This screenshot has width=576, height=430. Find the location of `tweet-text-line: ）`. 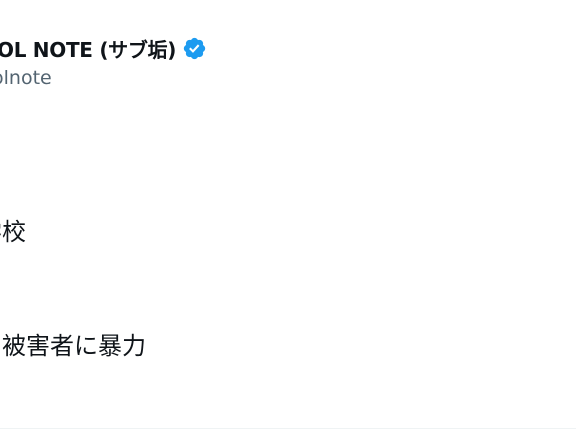

tweet-text-line: ） is located at coordinates (73, 380).